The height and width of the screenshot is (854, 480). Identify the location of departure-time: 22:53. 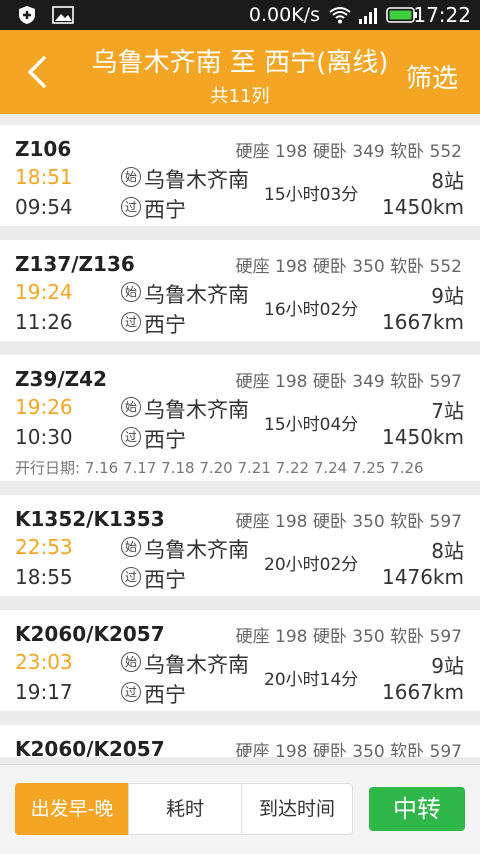
(44, 547).